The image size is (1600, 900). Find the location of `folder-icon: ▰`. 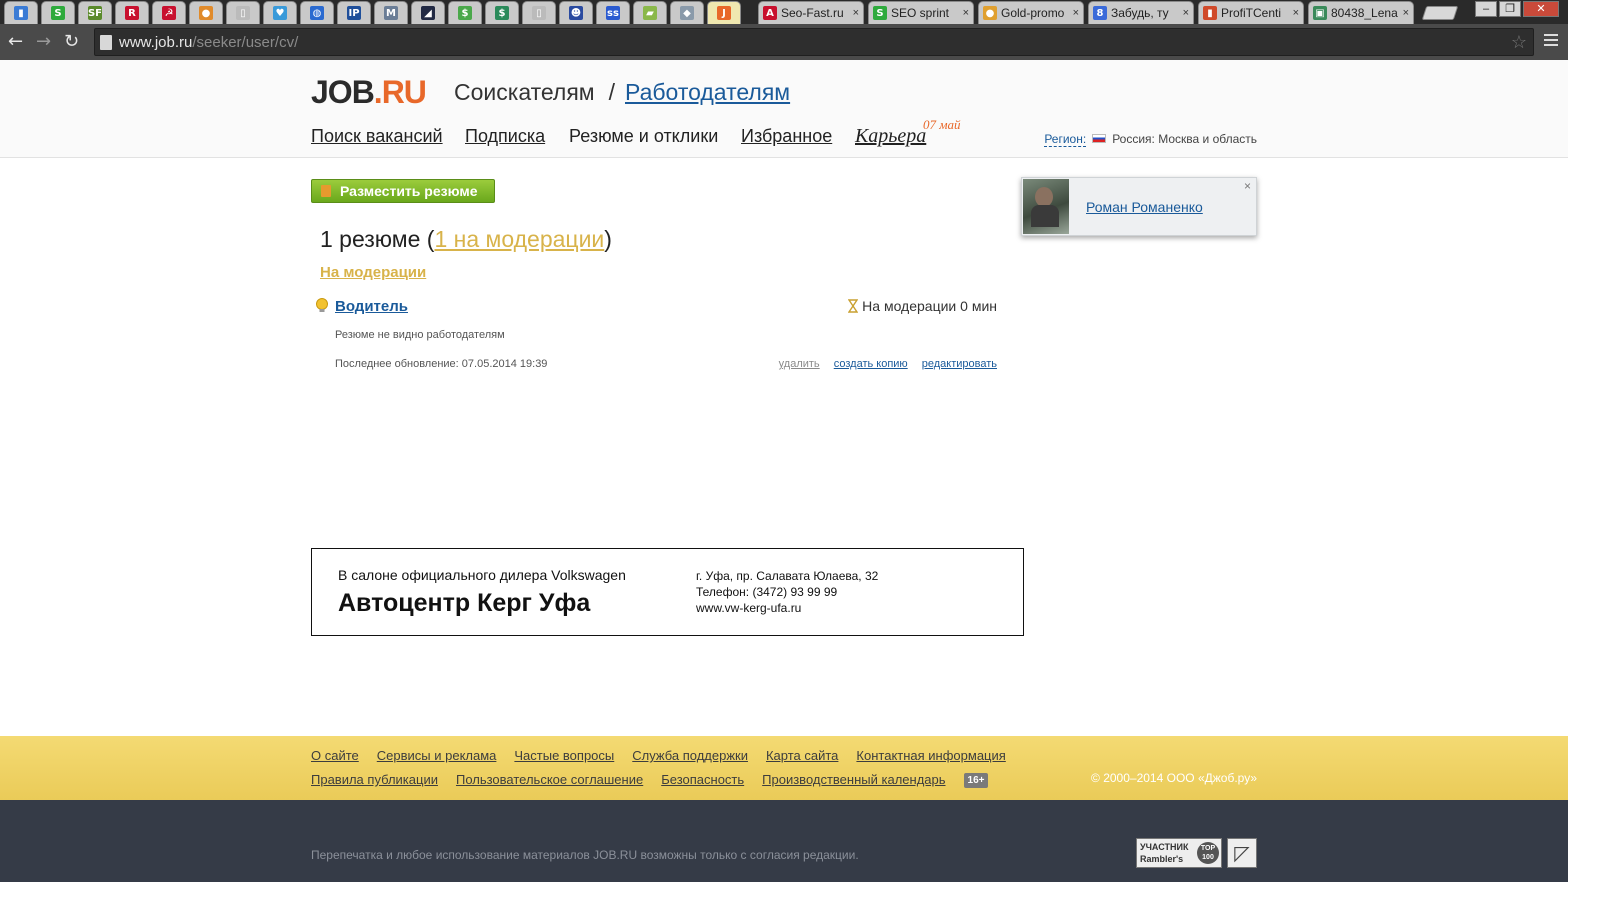

folder-icon: ▰ is located at coordinates (650, 13).